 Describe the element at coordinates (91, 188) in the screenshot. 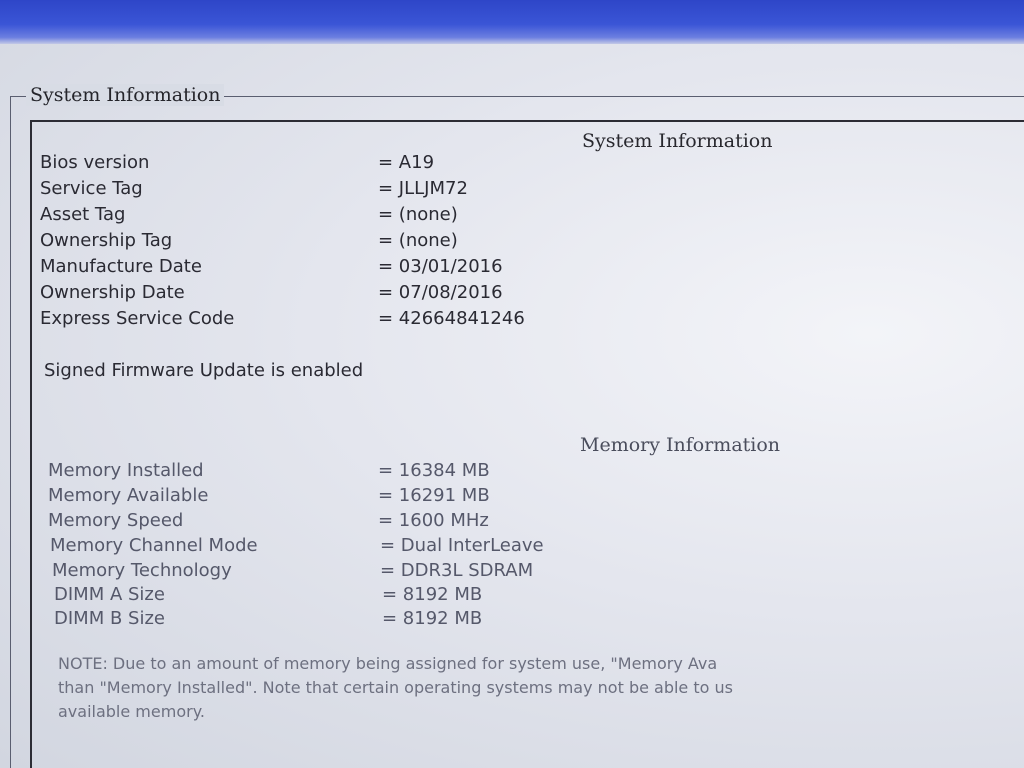

I see `label-service-tag: Service Tag` at that location.